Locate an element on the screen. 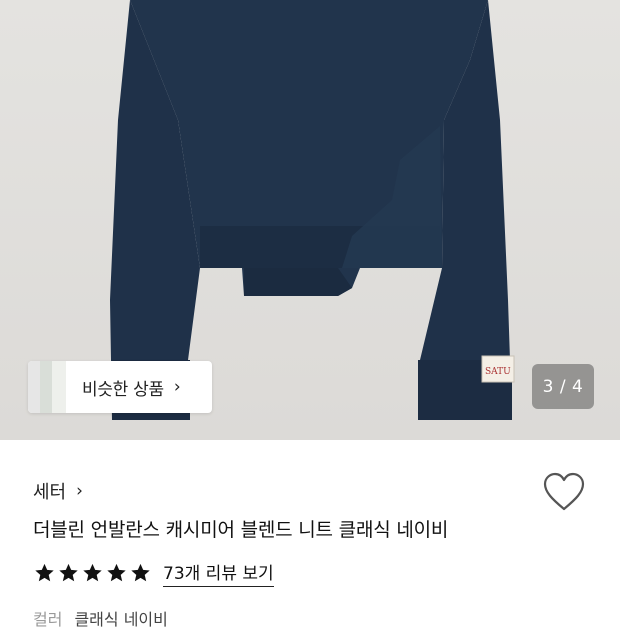  heart-icon is located at coordinates (564, 492).